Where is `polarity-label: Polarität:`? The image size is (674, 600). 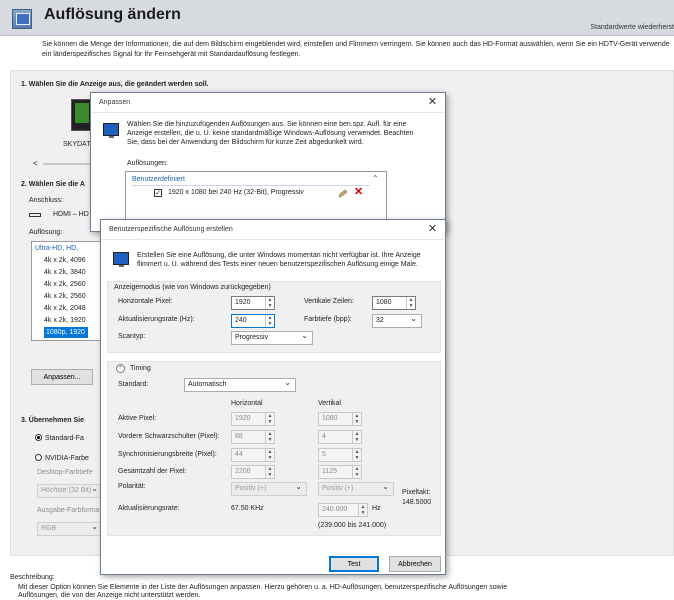 polarity-label: Polarität: is located at coordinates (132, 486).